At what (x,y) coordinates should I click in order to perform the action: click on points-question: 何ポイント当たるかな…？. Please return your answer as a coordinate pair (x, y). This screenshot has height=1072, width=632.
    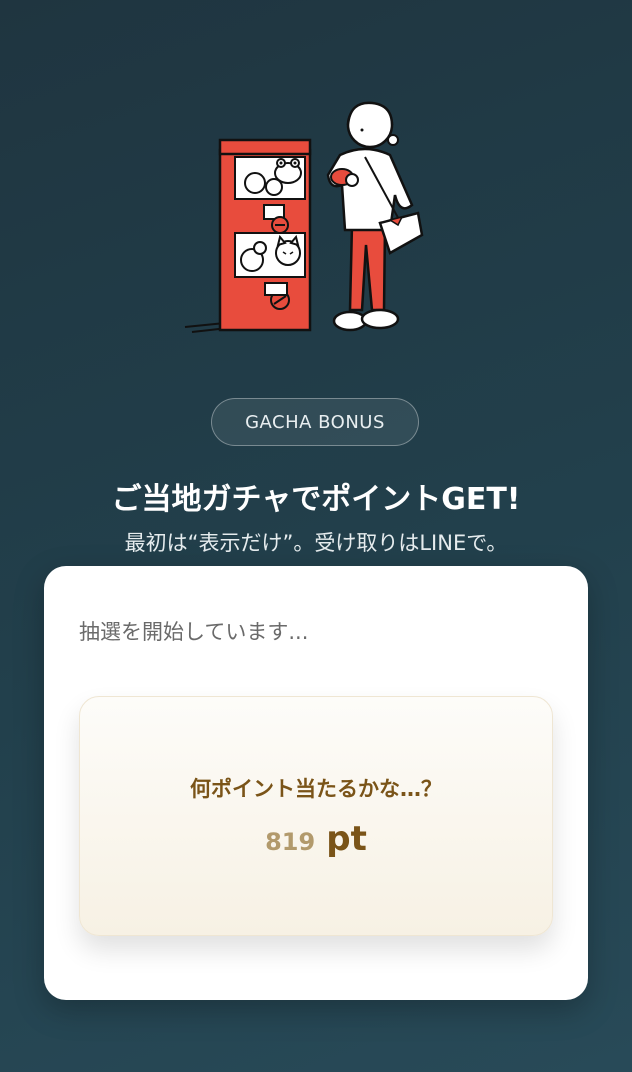
    Looking at the image, I should click on (316, 789).